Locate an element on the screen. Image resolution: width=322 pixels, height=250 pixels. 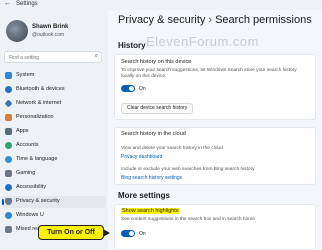
sidebar-item-time-language: Time & language is located at coordinates (54, 160).